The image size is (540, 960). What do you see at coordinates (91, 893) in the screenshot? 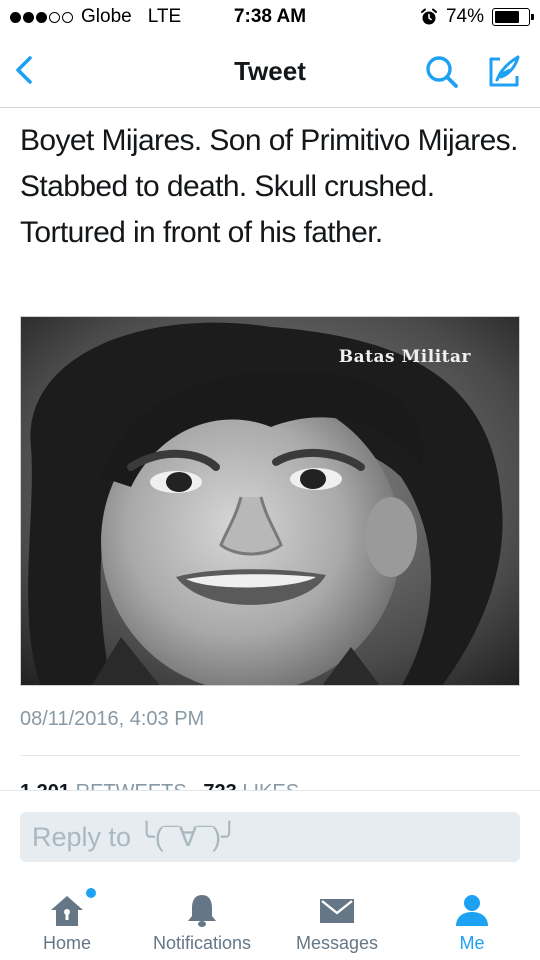
I see `home-notification-dot` at bounding box center [91, 893].